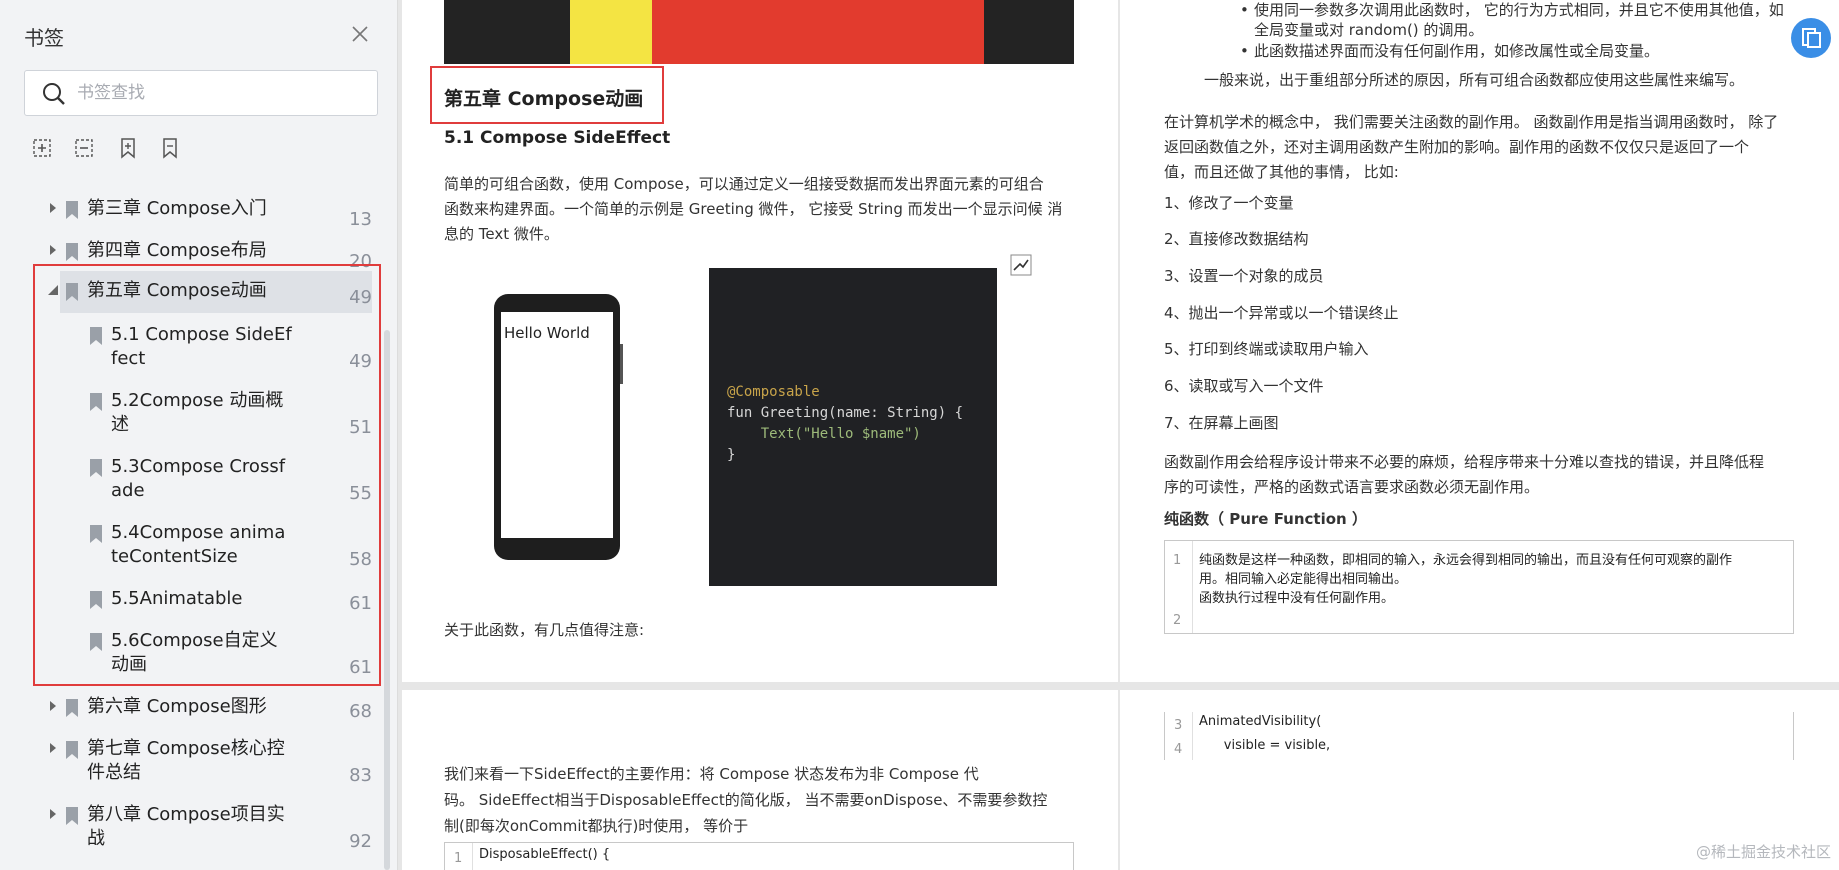 This screenshot has height=870, width=1839. Describe the element at coordinates (177, 250) in the screenshot. I see `bookmark-label: 第四章 Compose布局` at that location.